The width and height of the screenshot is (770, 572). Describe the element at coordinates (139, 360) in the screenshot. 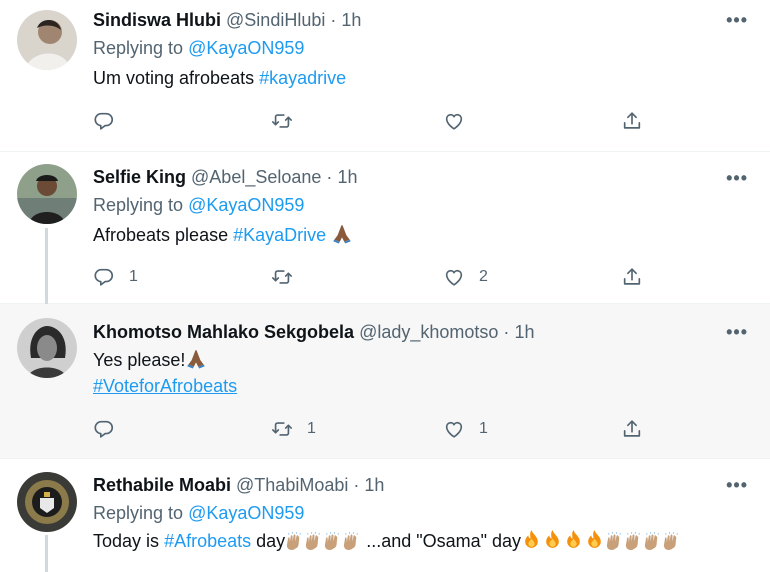

I see `tweet-text-content: Yes please!` at that location.